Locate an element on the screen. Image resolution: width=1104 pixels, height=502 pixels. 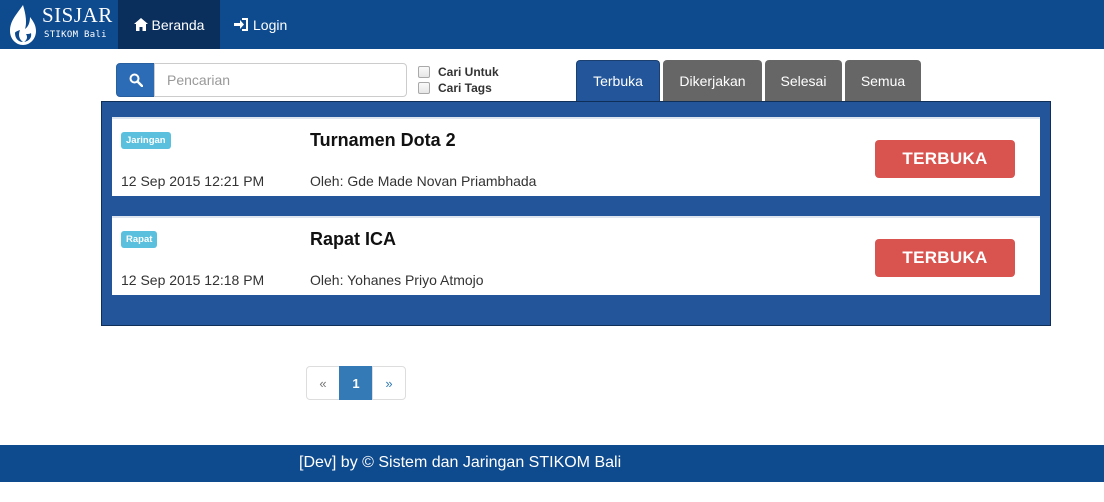
task-title: Rapat ICA is located at coordinates (353, 239).